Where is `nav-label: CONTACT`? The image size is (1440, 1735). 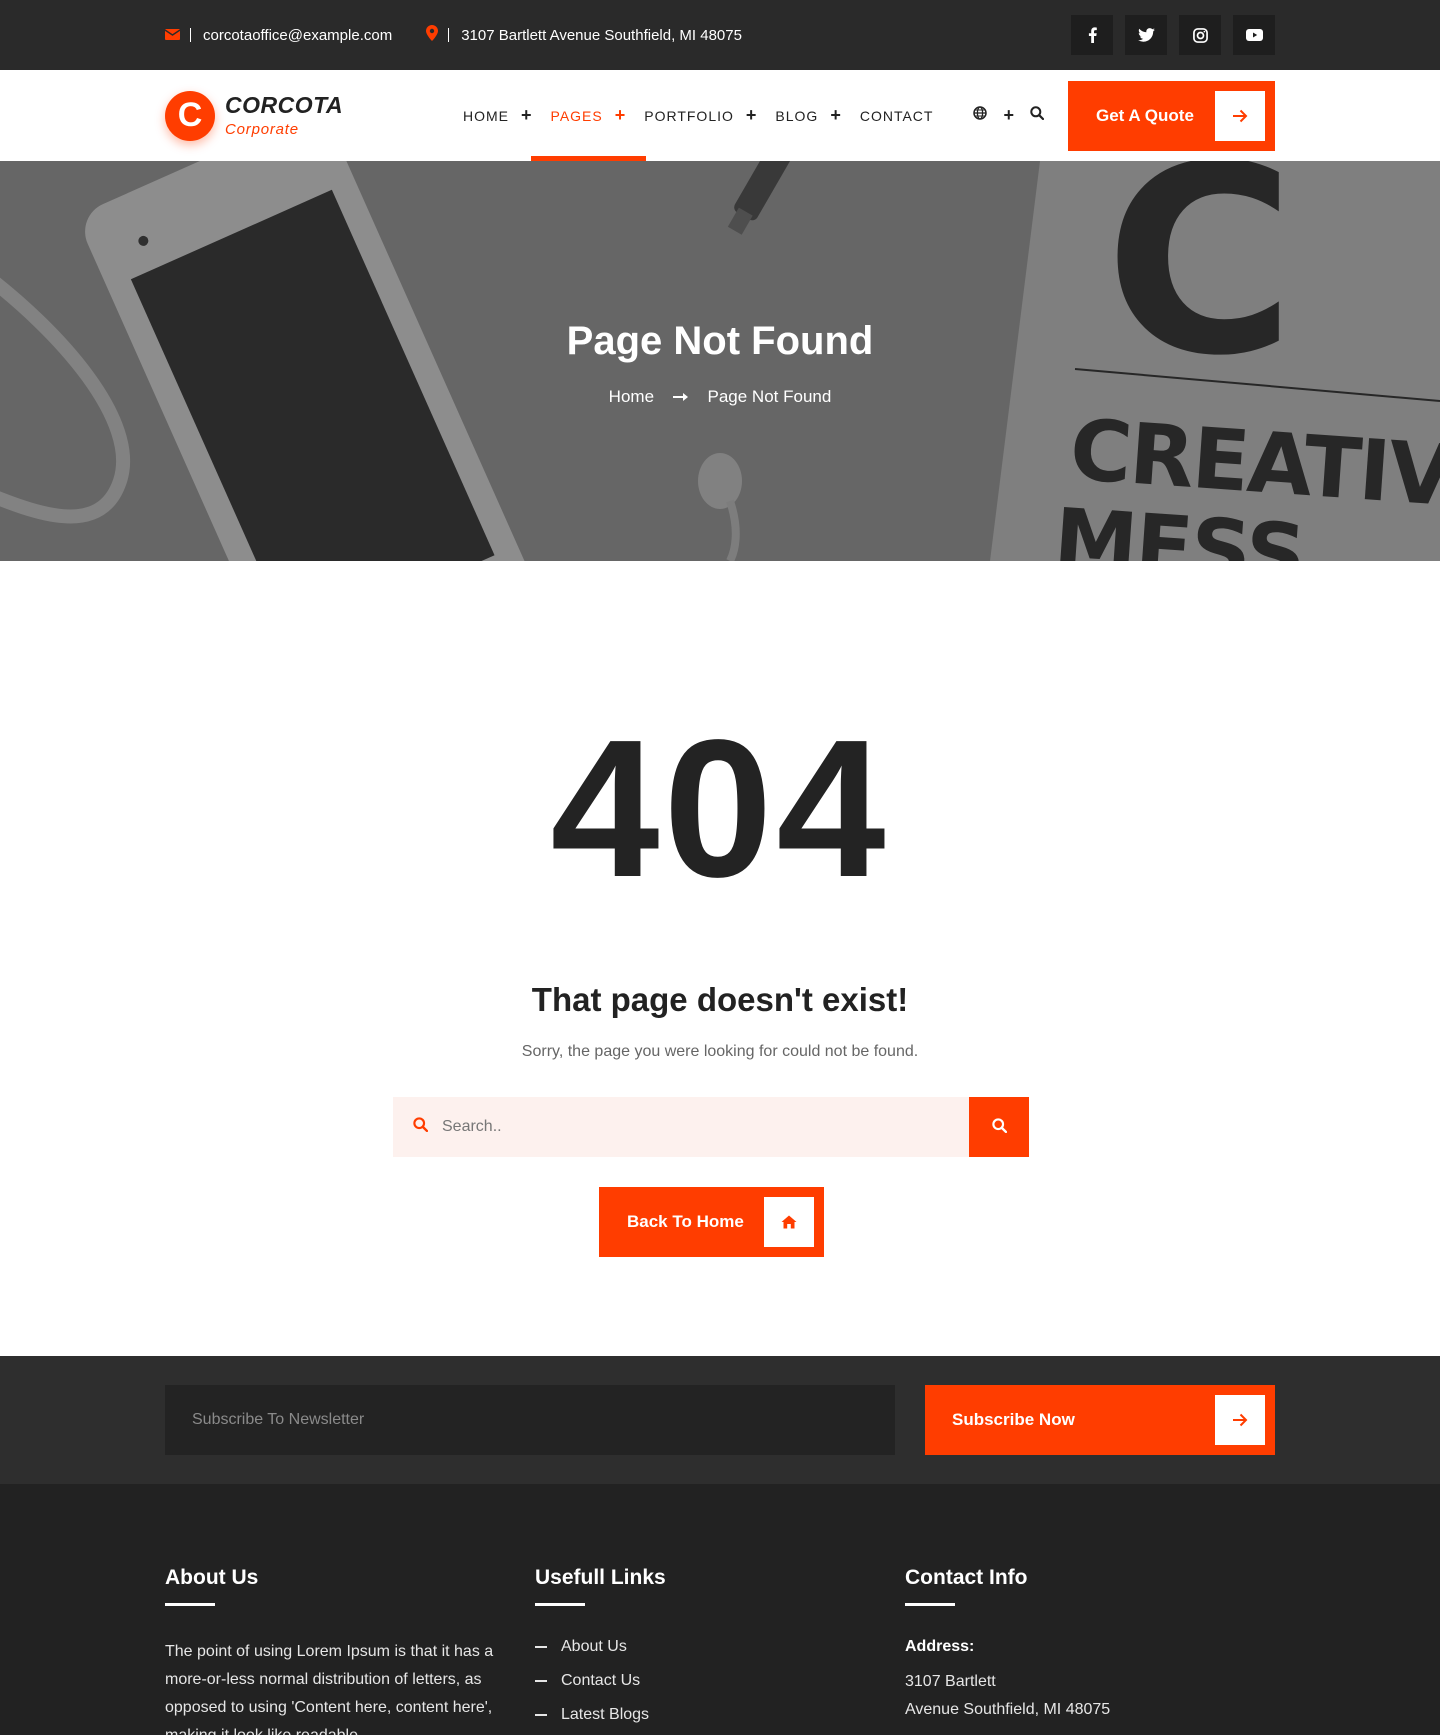 nav-label: CONTACT is located at coordinates (896, 115).